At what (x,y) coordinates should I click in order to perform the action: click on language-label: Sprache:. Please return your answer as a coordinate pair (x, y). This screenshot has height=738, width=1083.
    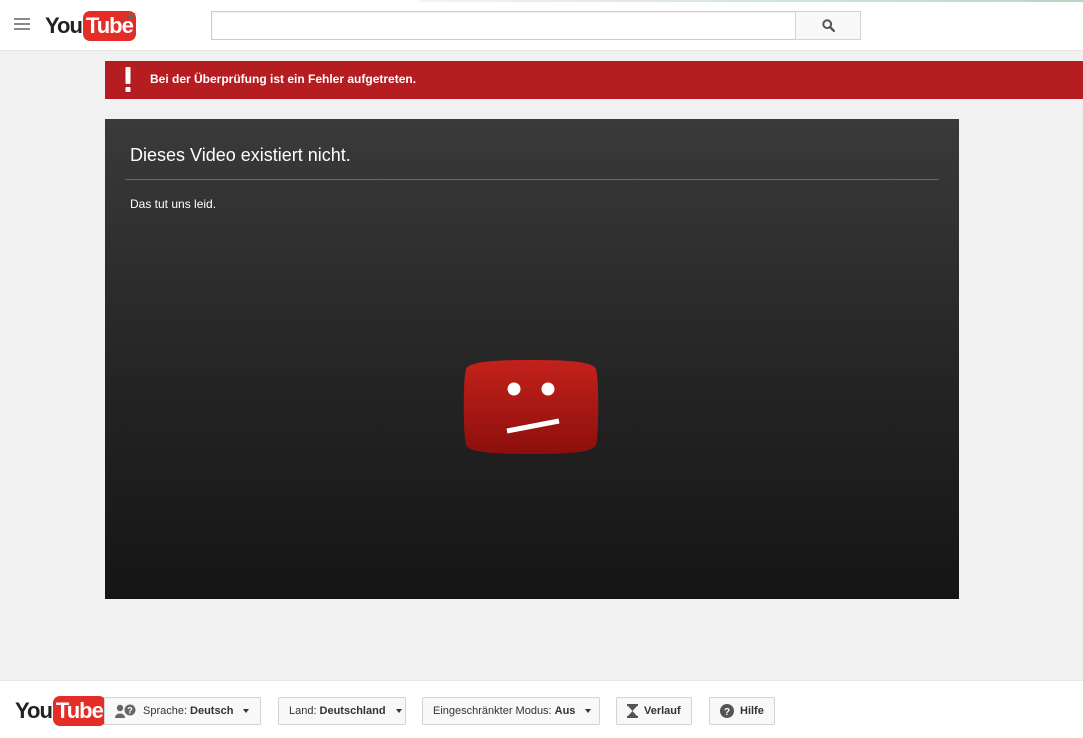
    Looking at the image, I should click on (165, 711).